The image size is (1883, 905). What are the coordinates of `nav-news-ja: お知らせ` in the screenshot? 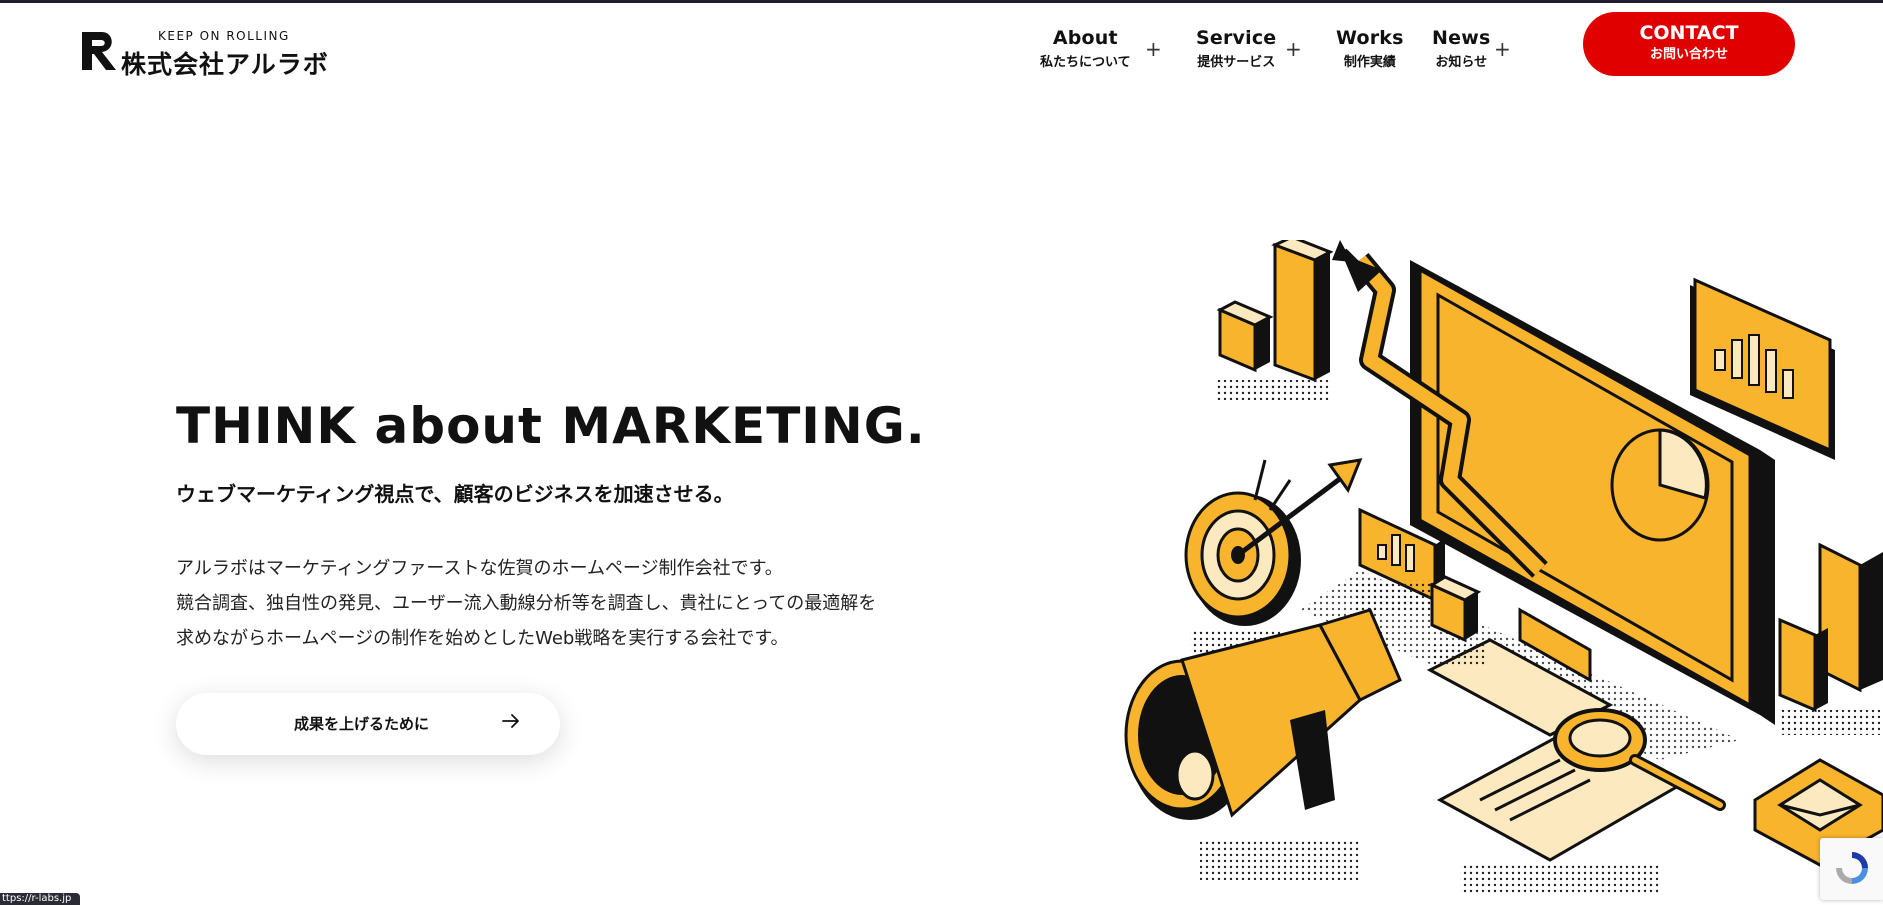 It's located at (1461, 62).